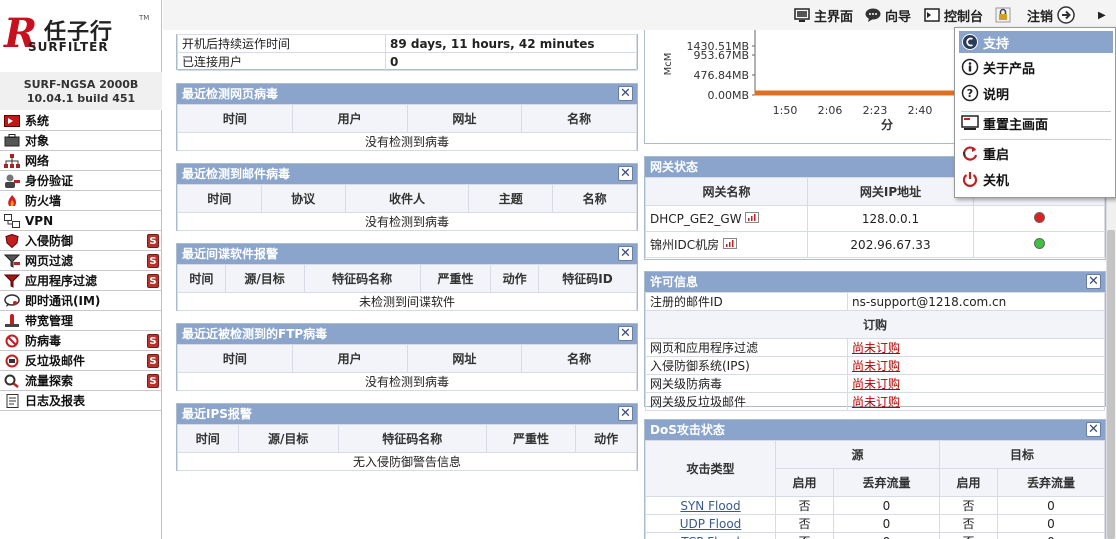  Describe the element at coordinates (1053, 15) in the screenshot. I see `logout-button: 注销` at that location.